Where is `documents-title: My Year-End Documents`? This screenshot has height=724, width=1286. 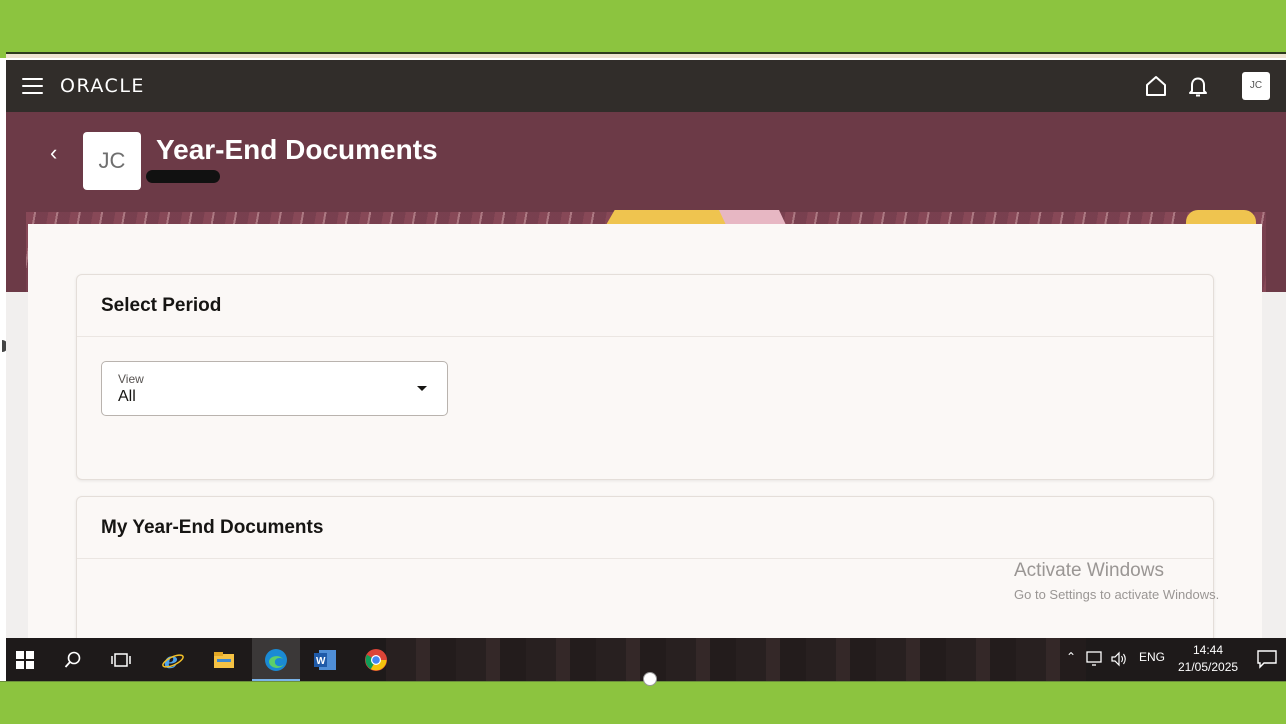 documents-title: My Year-End Documents is located at coordinates (212, 527).